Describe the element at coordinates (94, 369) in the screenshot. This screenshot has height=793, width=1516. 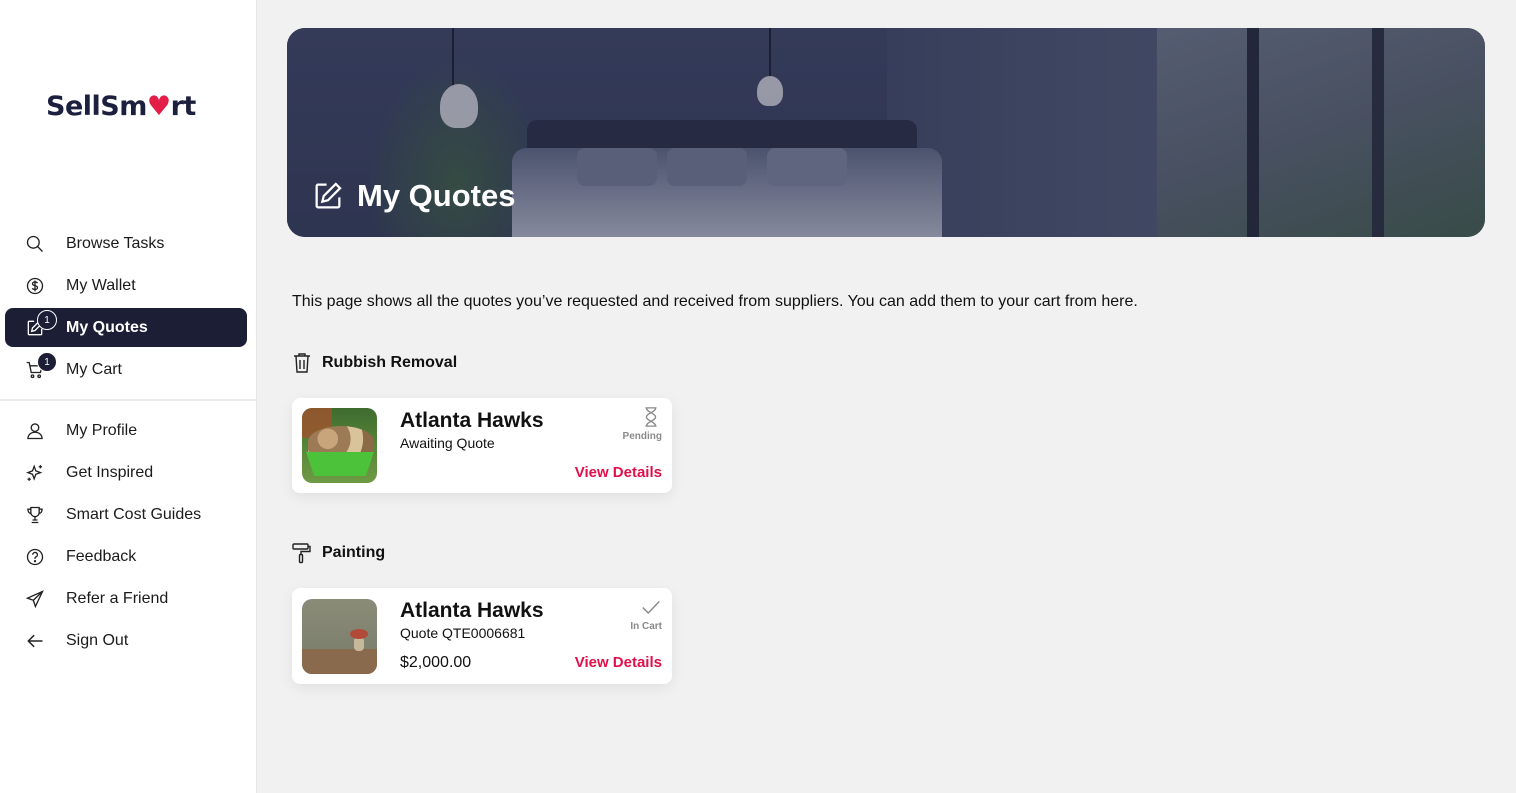
I see `sidebar-item-label: My Cart` at that location.